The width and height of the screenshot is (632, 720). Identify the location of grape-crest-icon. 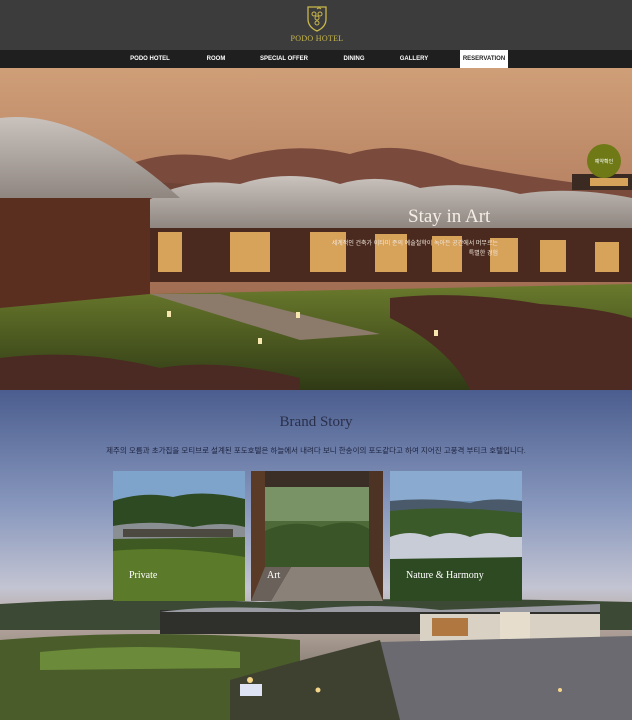
(317, 19).